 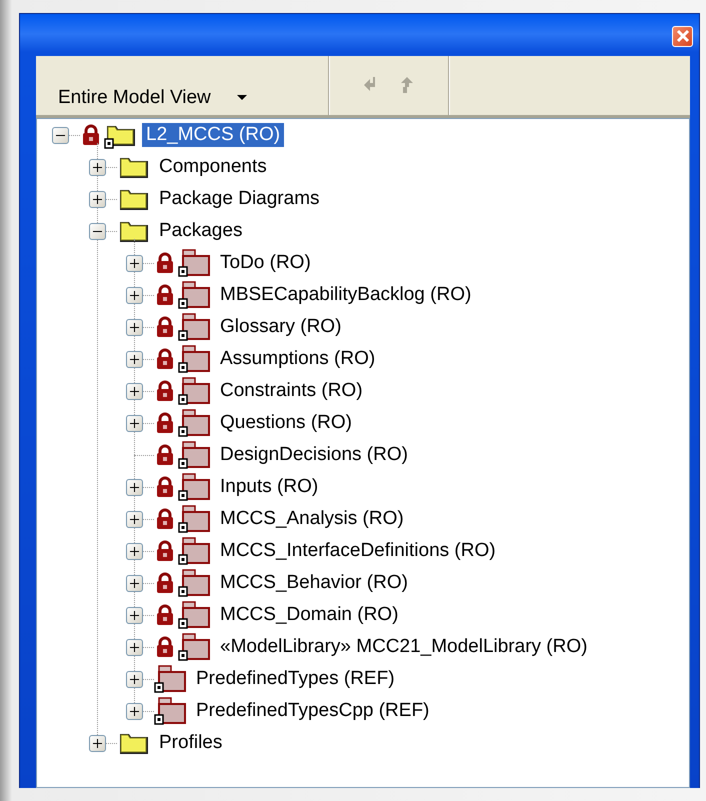 I want to click on tree-item: Profiles, so click(x=190, y=743).